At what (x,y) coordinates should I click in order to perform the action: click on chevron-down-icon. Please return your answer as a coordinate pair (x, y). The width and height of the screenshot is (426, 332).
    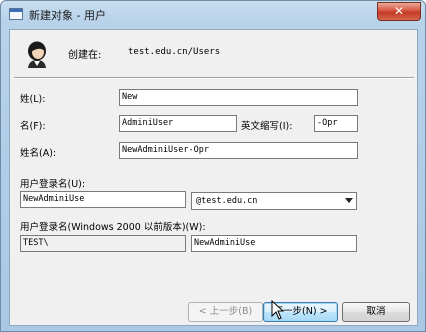
    Looking at the image, I should click on (349, 200).